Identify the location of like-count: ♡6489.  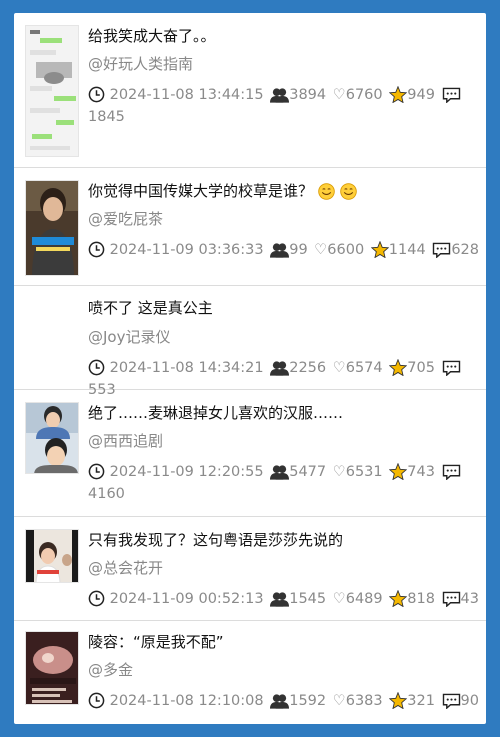
(357, 599).